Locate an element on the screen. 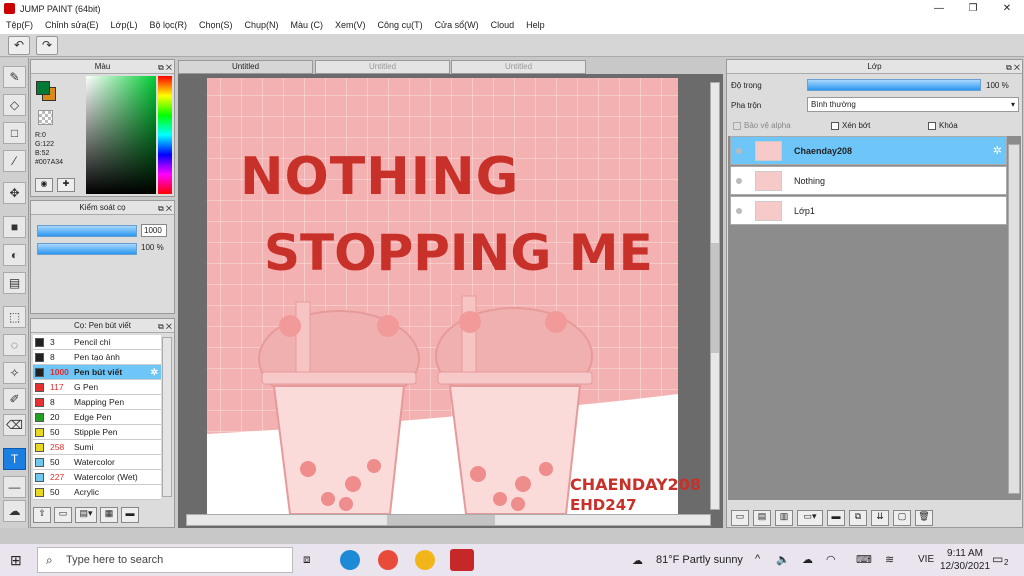  brush-folder-icon: ▬ is located at coordinates (130, 515).